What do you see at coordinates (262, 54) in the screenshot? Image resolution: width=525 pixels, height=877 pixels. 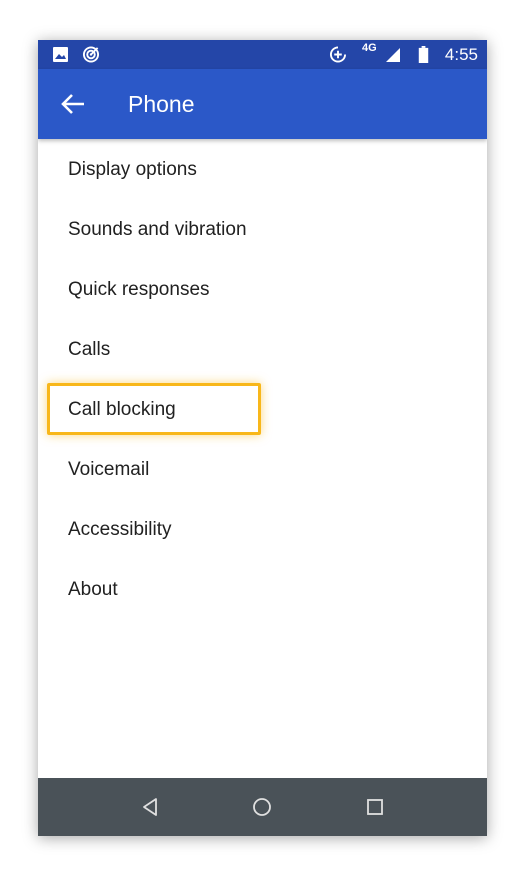 I see `status-bar: 4G 4:55` at bounding box center [262, 54].